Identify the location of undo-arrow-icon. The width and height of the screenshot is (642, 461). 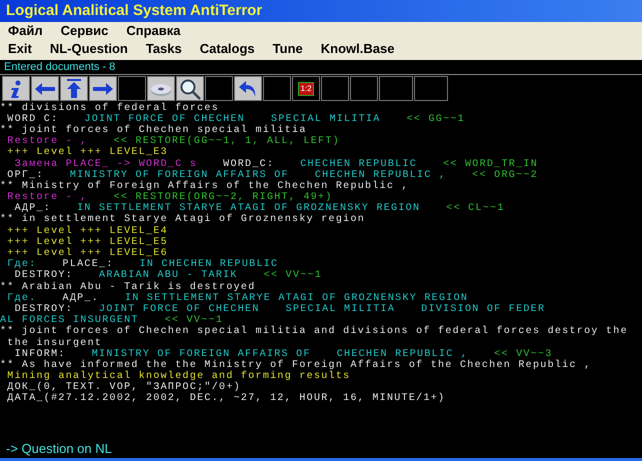
(248, 88).